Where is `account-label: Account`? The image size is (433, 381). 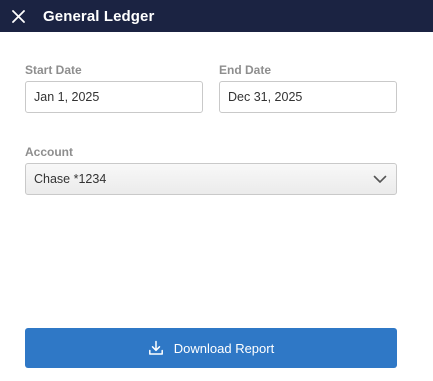
account-label: Account is located at coordinates (49, 152).